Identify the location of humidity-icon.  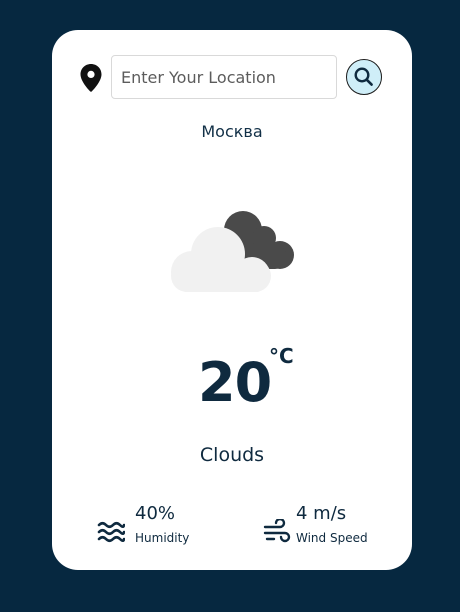
(111, 532).